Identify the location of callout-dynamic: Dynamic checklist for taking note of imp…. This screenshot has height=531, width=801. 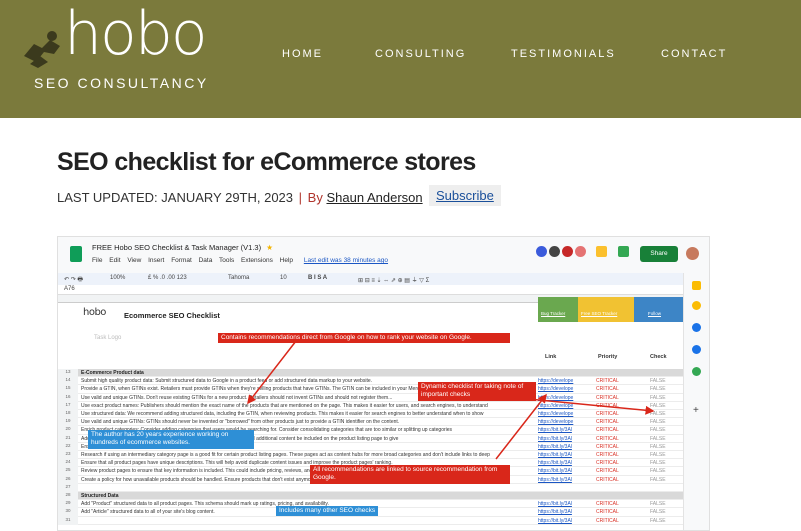
(477, 391).